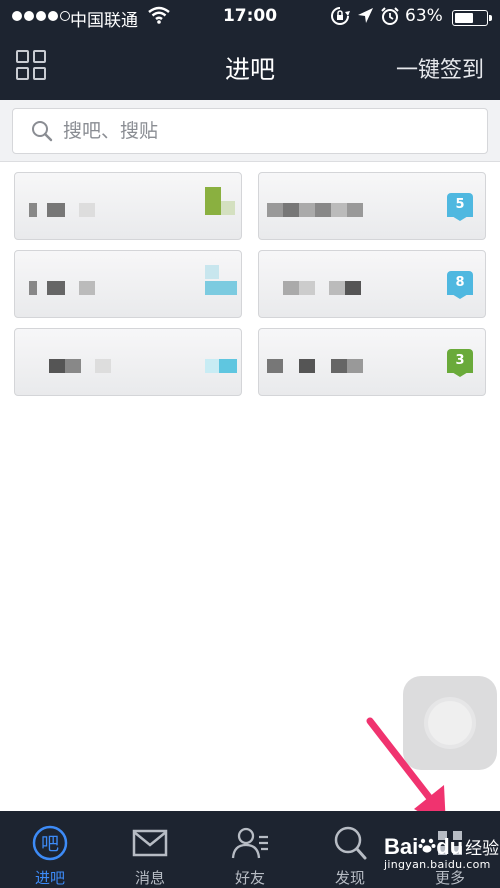  I want to click on paw-icon, so click(427, 845).